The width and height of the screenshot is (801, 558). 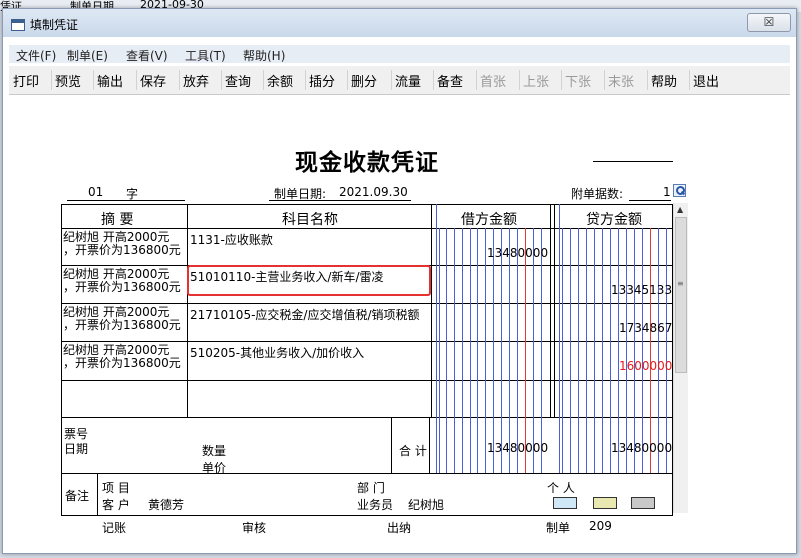 What do you see at coordinates (489, 220) in the screenshot?
I see `header-debit: 借方金额` at bounding box center [489, 220].